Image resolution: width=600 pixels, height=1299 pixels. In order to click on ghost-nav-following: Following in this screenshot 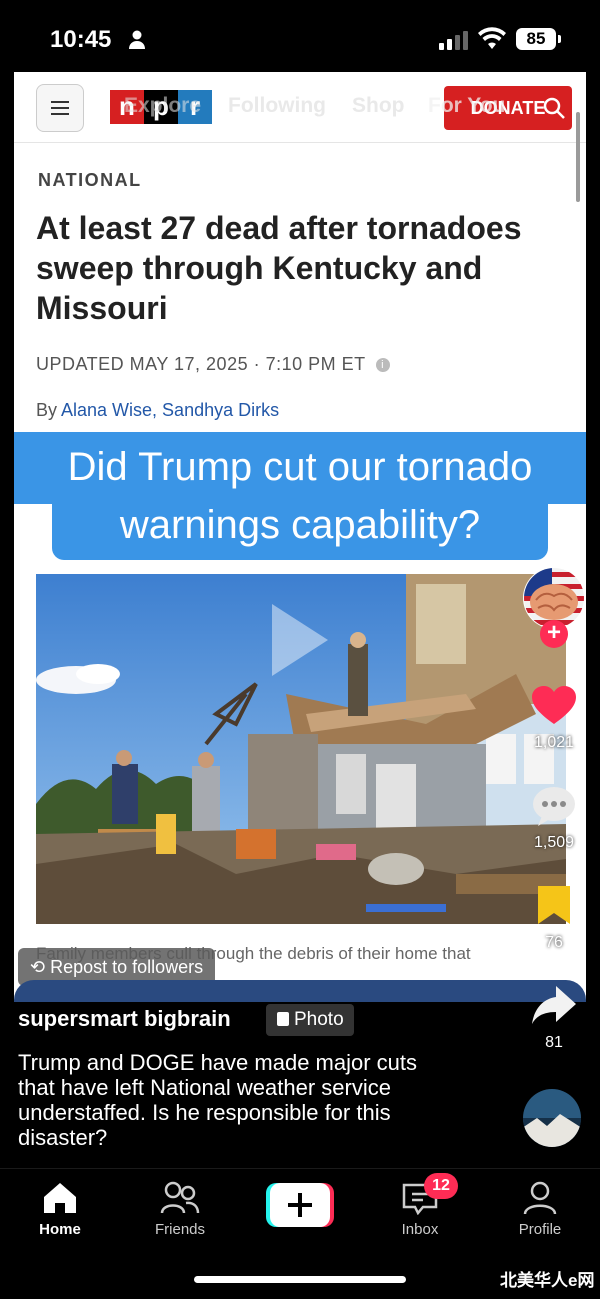, I will do `click(277, 105)`.